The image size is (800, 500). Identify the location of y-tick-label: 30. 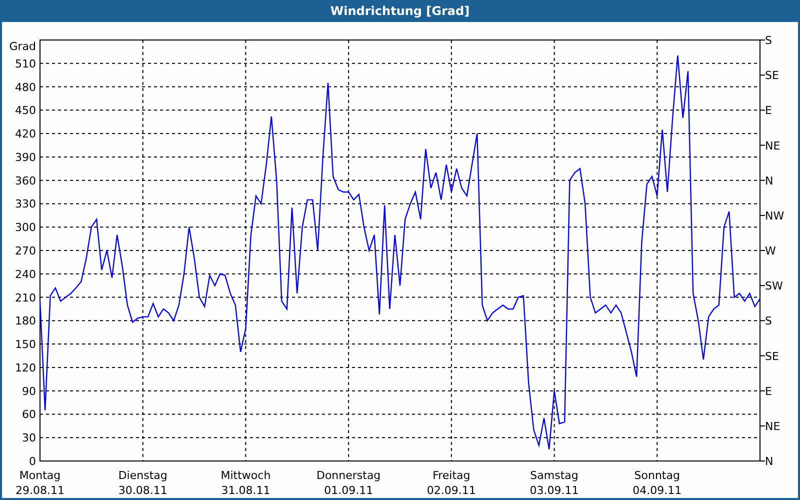
(29, 438).